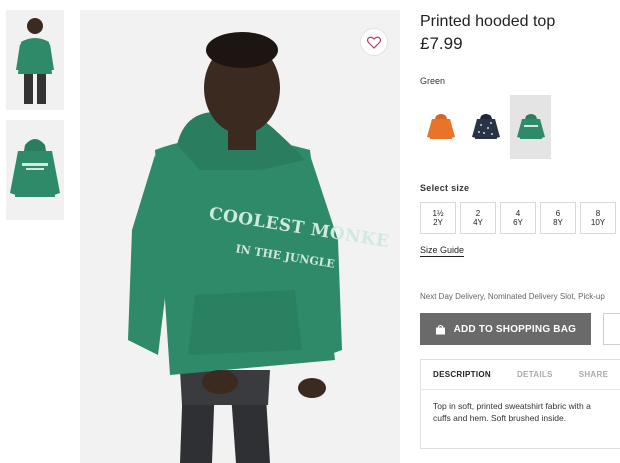  I want to click on thumbnail-list, so click(36, 120).